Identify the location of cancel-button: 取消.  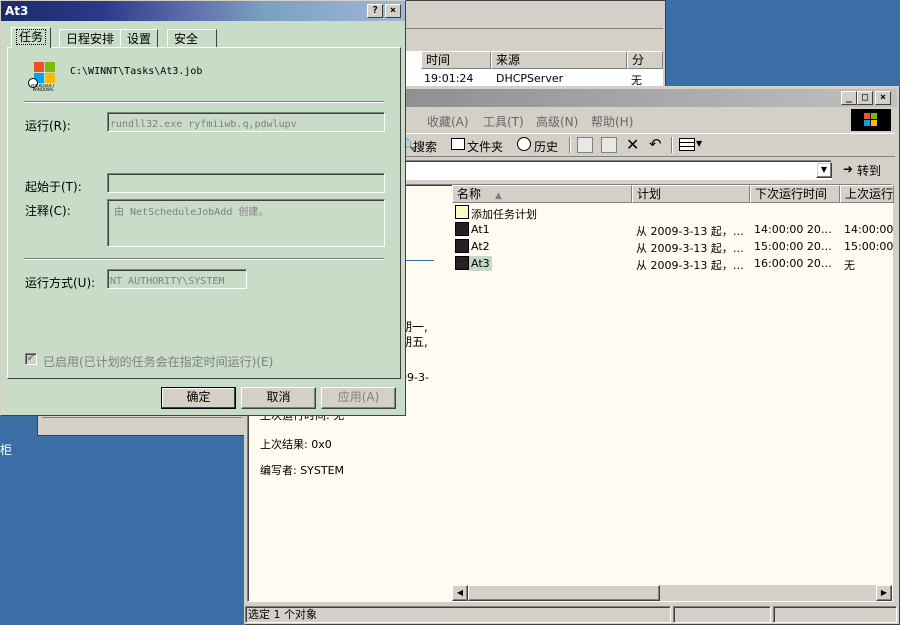
(278, 398).